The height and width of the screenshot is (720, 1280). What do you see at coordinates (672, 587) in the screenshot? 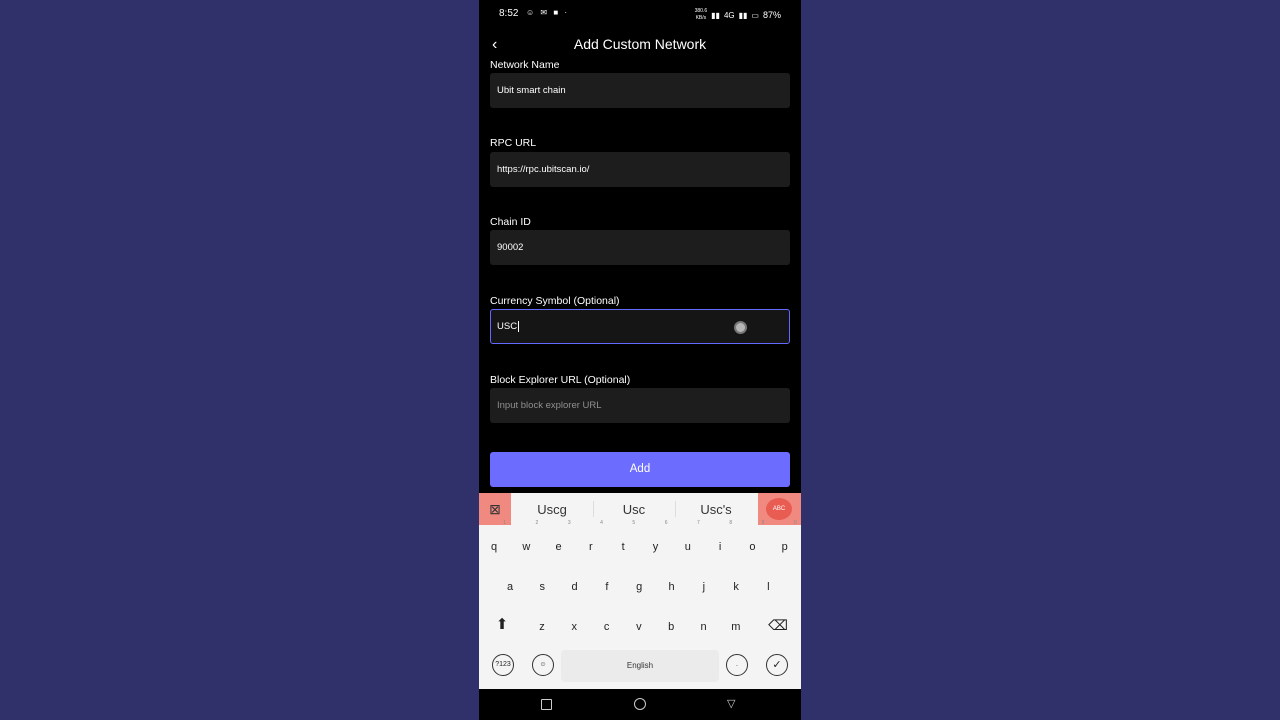
I see `key-h: h` at bounding box center [672, 587].